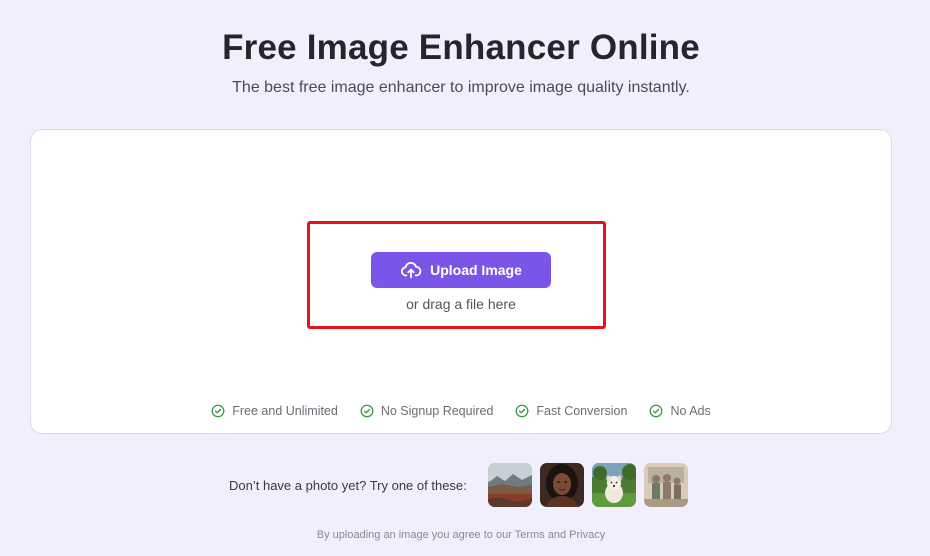 This screenshot has height=556, width=930. What do you see at coordinates (476, 270) in the screenshot?
I see `upload-button-label: Upload Image` at bounding box center [476, 270].